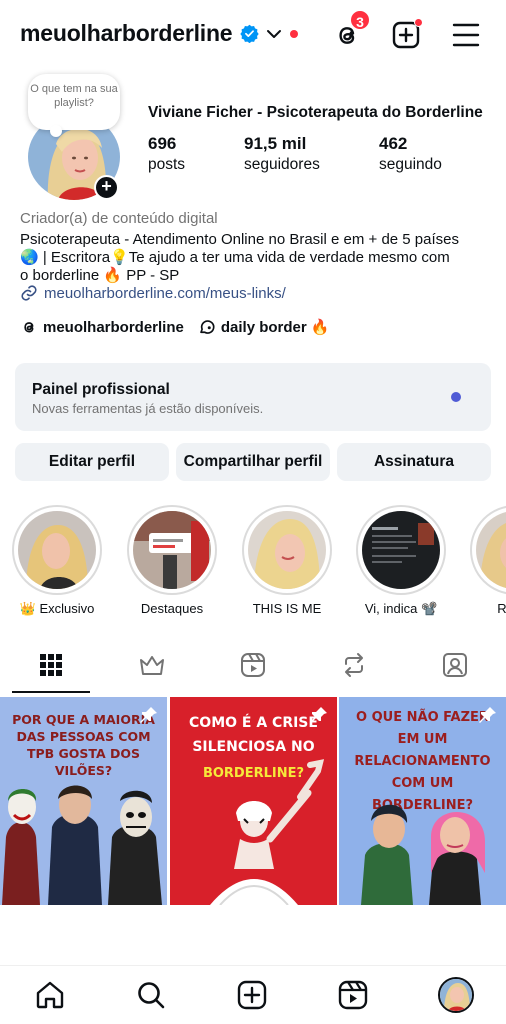 Image resolution: width=506 pixels, height=1024 pixels. I want to click on tab-grid, so click(51, 669).